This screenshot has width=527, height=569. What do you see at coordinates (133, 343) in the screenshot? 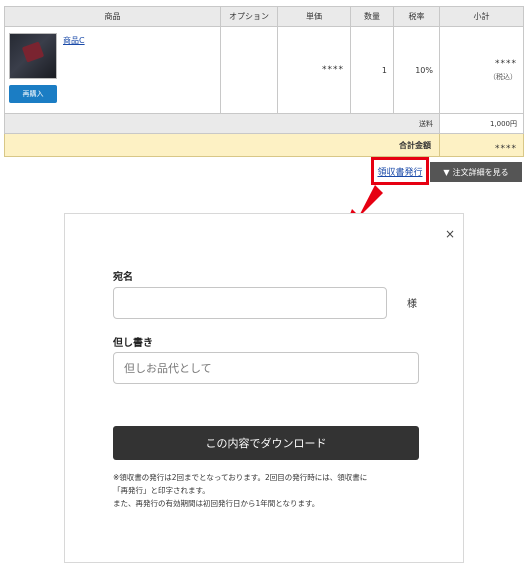
I see `note-field-label: 但し書き` at bounding box center [133, 343].